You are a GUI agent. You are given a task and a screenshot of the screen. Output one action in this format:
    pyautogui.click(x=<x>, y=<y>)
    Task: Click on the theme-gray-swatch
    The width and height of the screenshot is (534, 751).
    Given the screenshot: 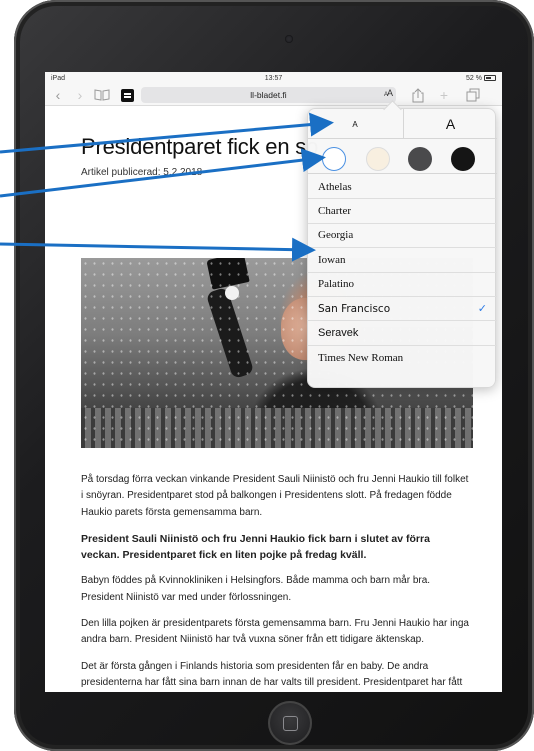 What is the action you would take?
    pyautogui.click(x=420, y=159)
    